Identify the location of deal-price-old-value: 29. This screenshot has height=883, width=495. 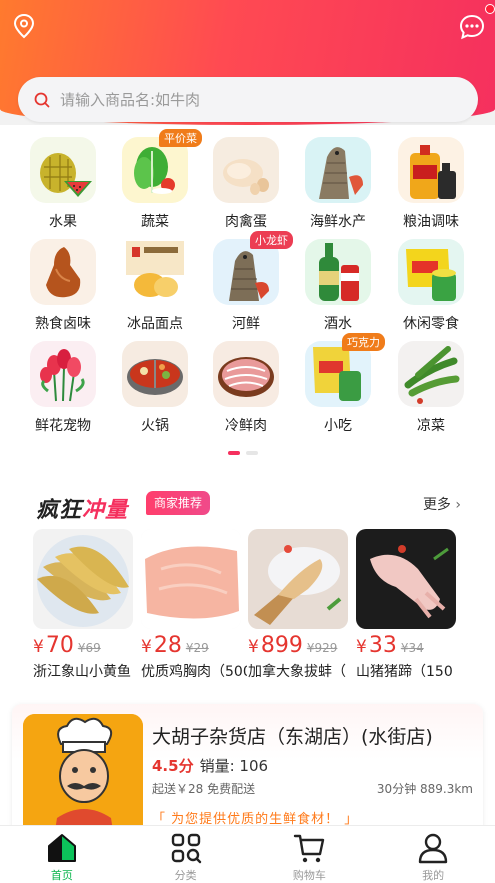
(201, 648).